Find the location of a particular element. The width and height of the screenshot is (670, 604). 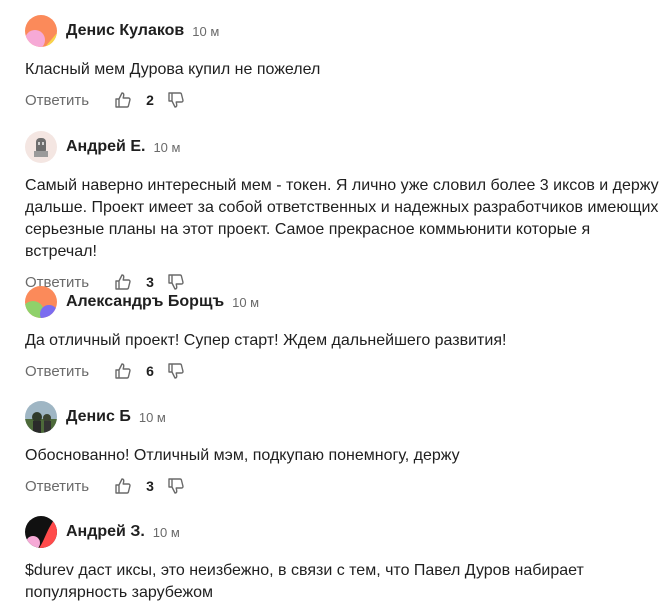

comment-author: Александръ Борщъ is located at coordinates (145, 302).